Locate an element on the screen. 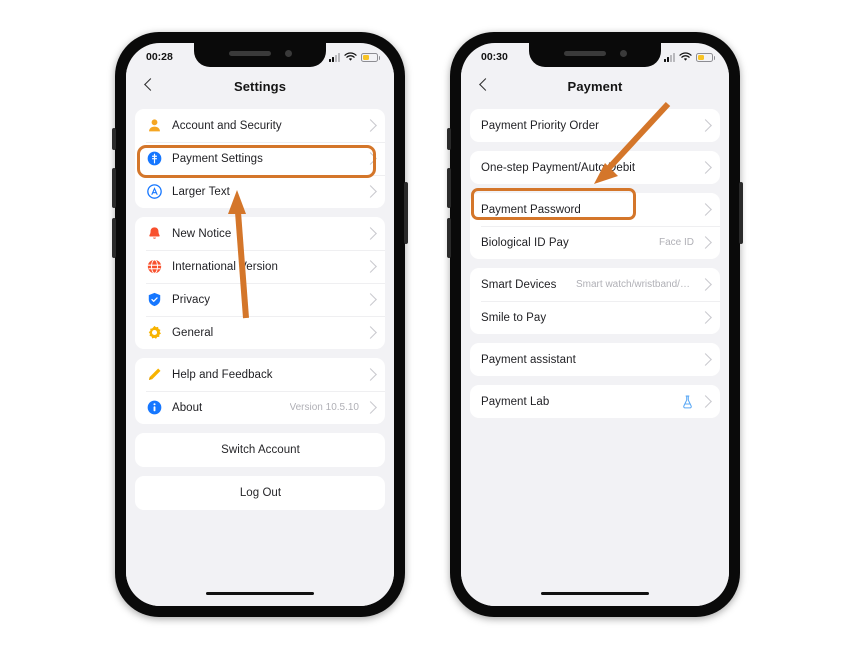 Image resolution: width=856 pixels, height=653 pixels. row-value-version: Version 10.5.10 is located at coordinates (324, 407).